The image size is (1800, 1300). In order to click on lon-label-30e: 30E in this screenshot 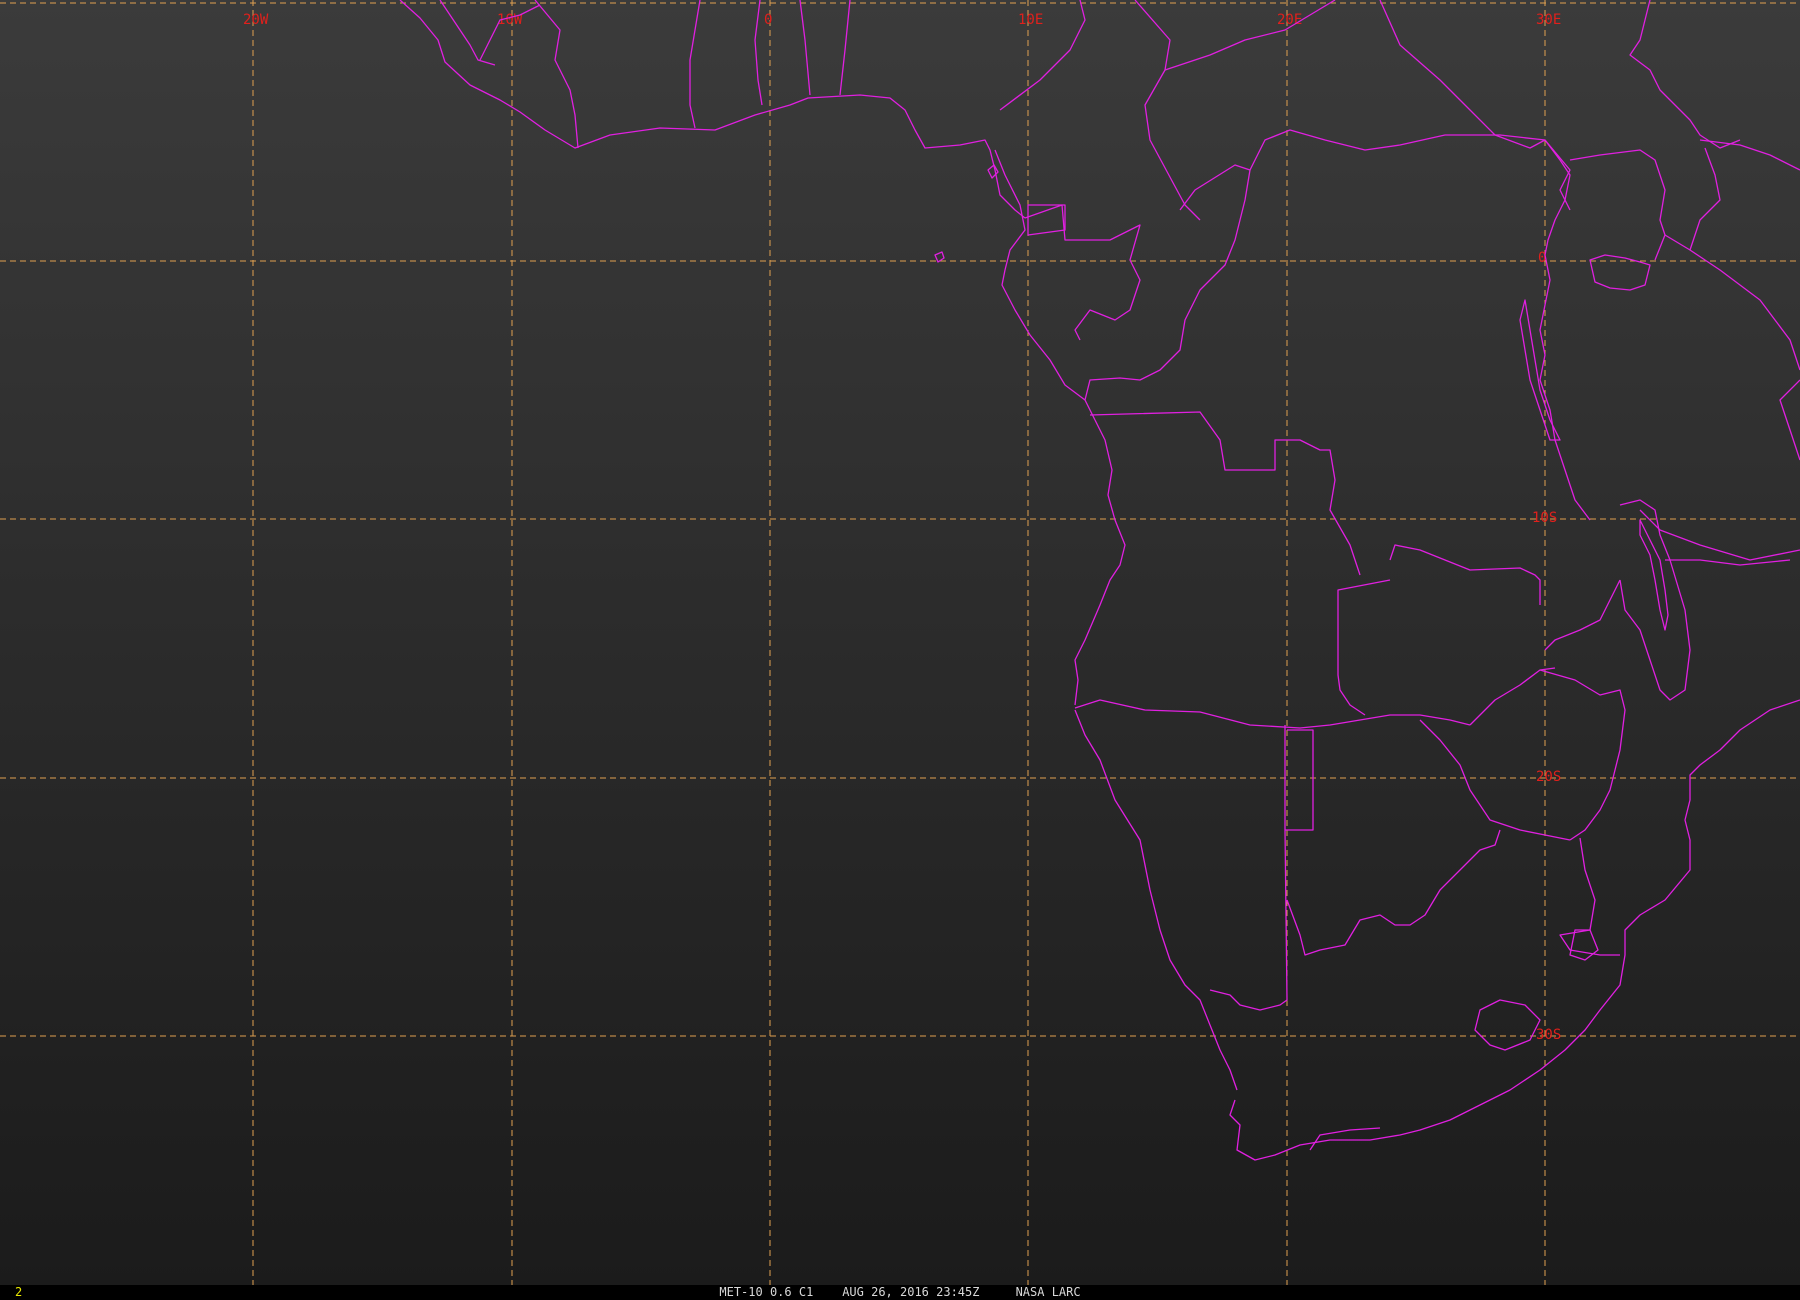, I will do `click(1548, 20)`.